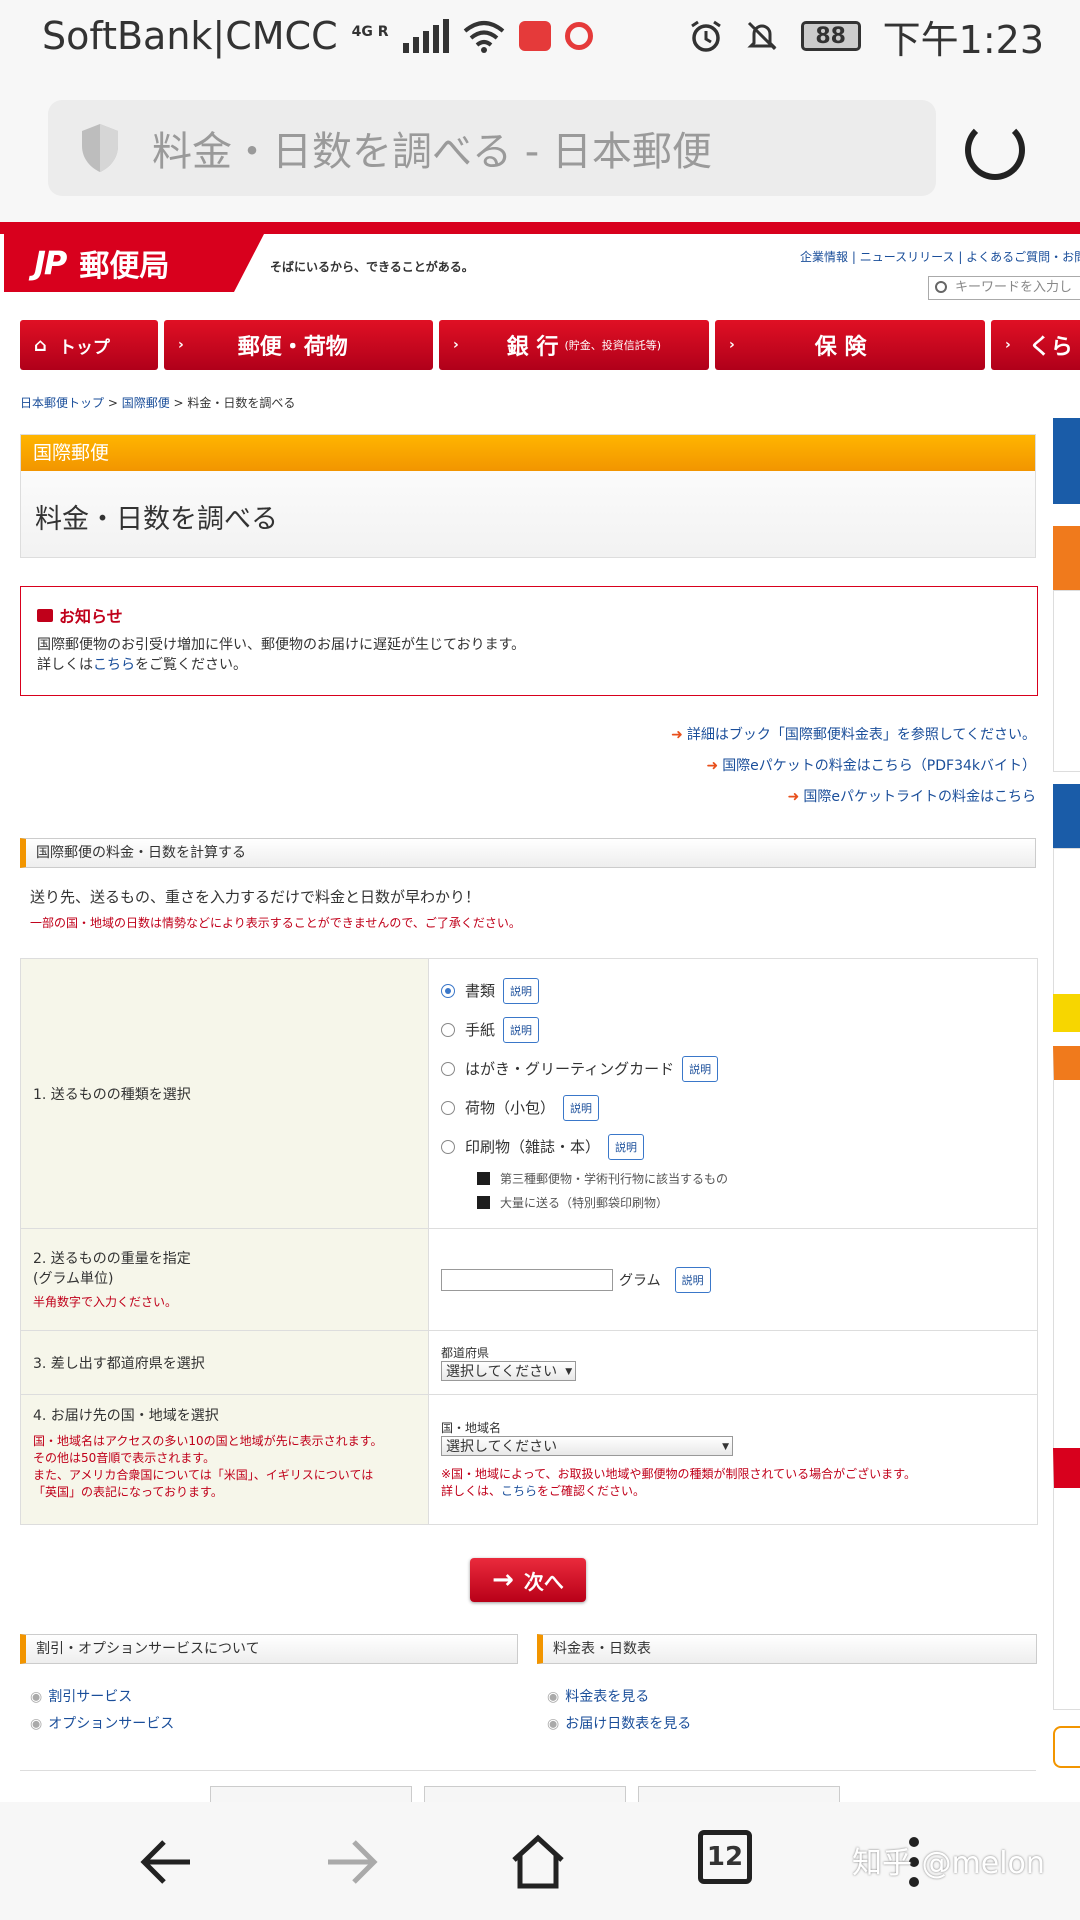 This screenshot has height=1920, width=1080. Describe the element at coordinates (224, 1362) in the screenshot. I see `row3-label: 3. 差し出す都道府県を選択` at that location.